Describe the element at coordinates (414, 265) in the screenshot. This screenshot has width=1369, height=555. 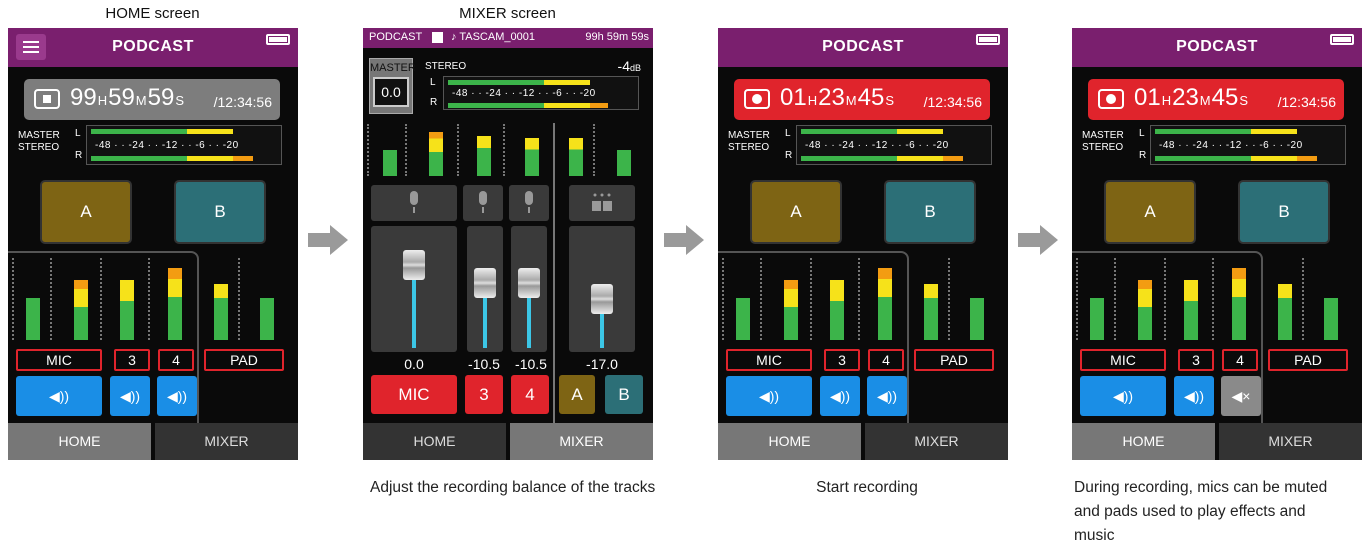
I see `mic-fader-knob` at that location.